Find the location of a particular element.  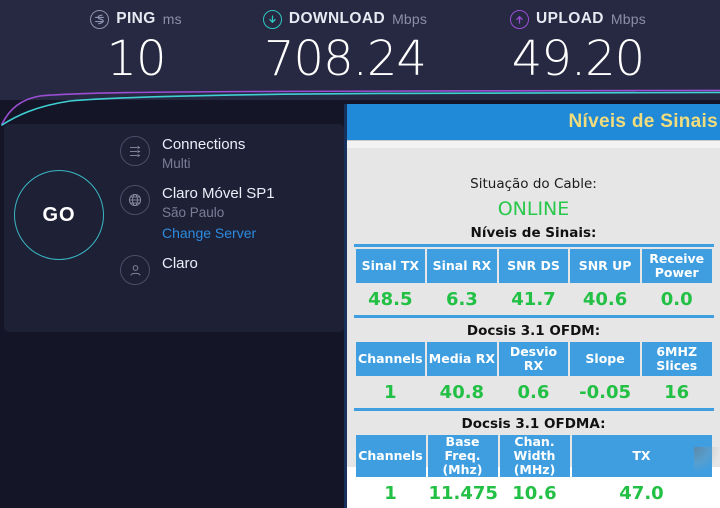

td-ofdm-6mhz: 16 is located at coordinates (677, 392).